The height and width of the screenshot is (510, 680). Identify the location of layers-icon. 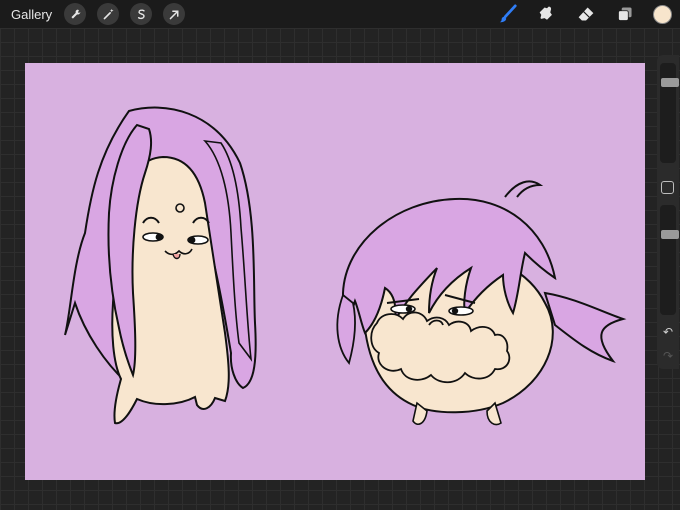
(625, 14).